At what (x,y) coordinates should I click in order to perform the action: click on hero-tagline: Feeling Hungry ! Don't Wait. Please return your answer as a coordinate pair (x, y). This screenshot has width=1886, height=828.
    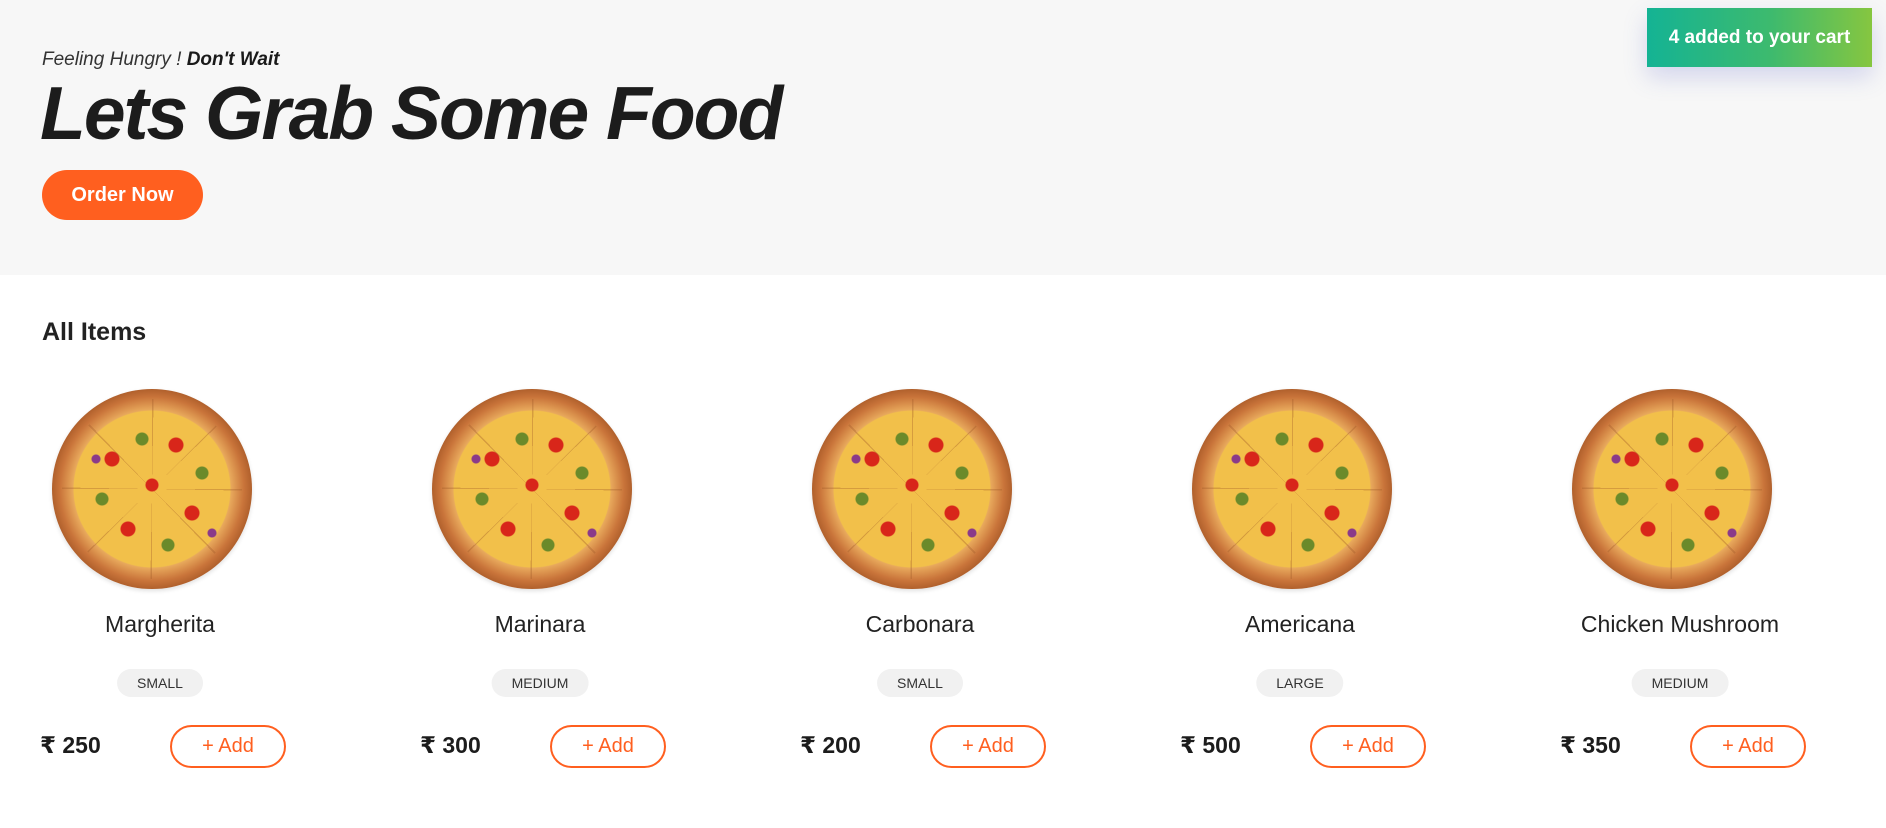
    Looking at the image, I should click on (161, 60).